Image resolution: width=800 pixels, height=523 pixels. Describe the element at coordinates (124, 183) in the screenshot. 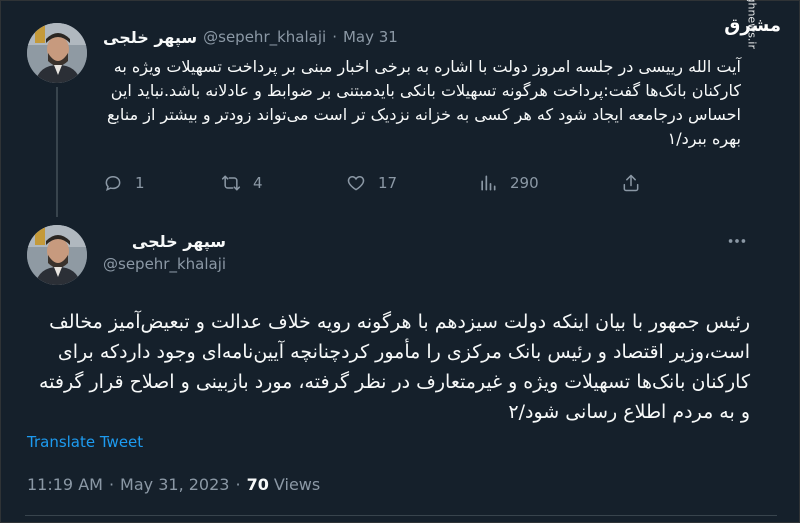

I see `reply-button: 1` at that location.